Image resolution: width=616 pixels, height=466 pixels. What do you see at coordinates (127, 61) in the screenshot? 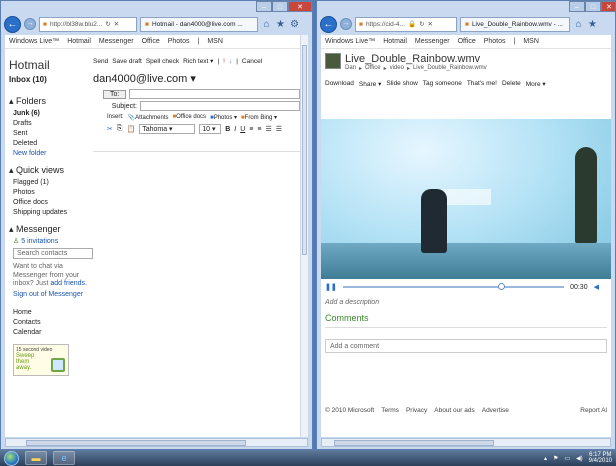
I see `save-draft-button: Save draft` at bounding box center [127, 61].